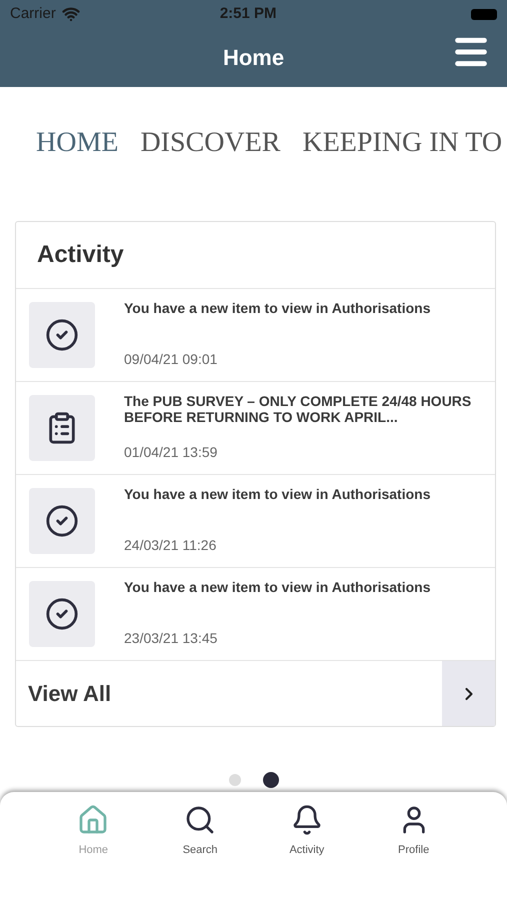 The image size is (507, 900). I want to click on home-icon, so click(93, 820).